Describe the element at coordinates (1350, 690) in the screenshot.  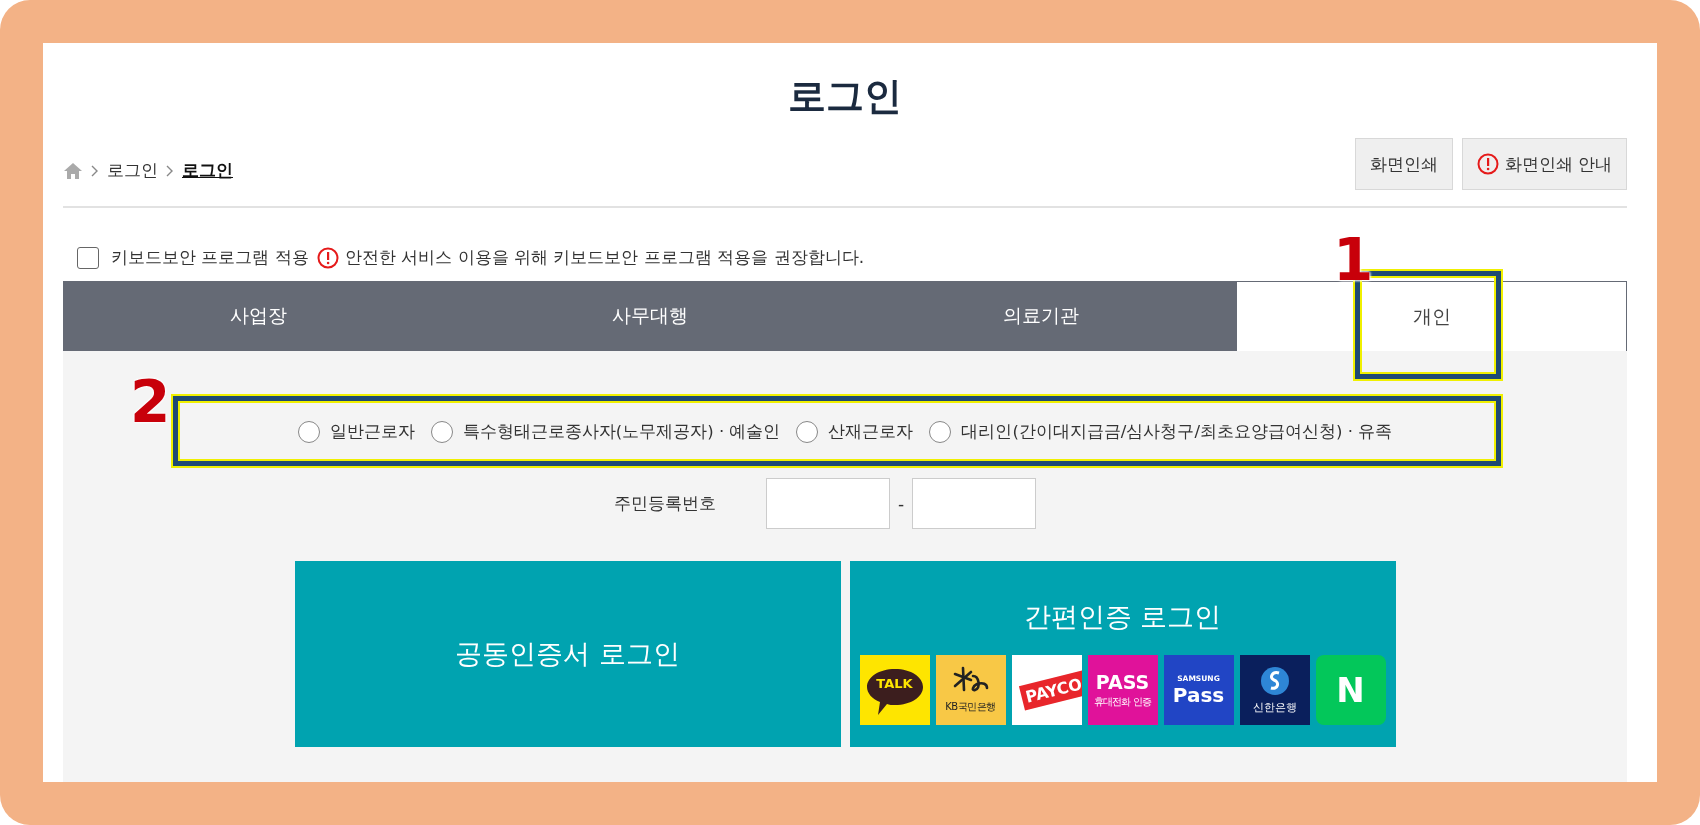
I see `naver-logo: N` at that location.